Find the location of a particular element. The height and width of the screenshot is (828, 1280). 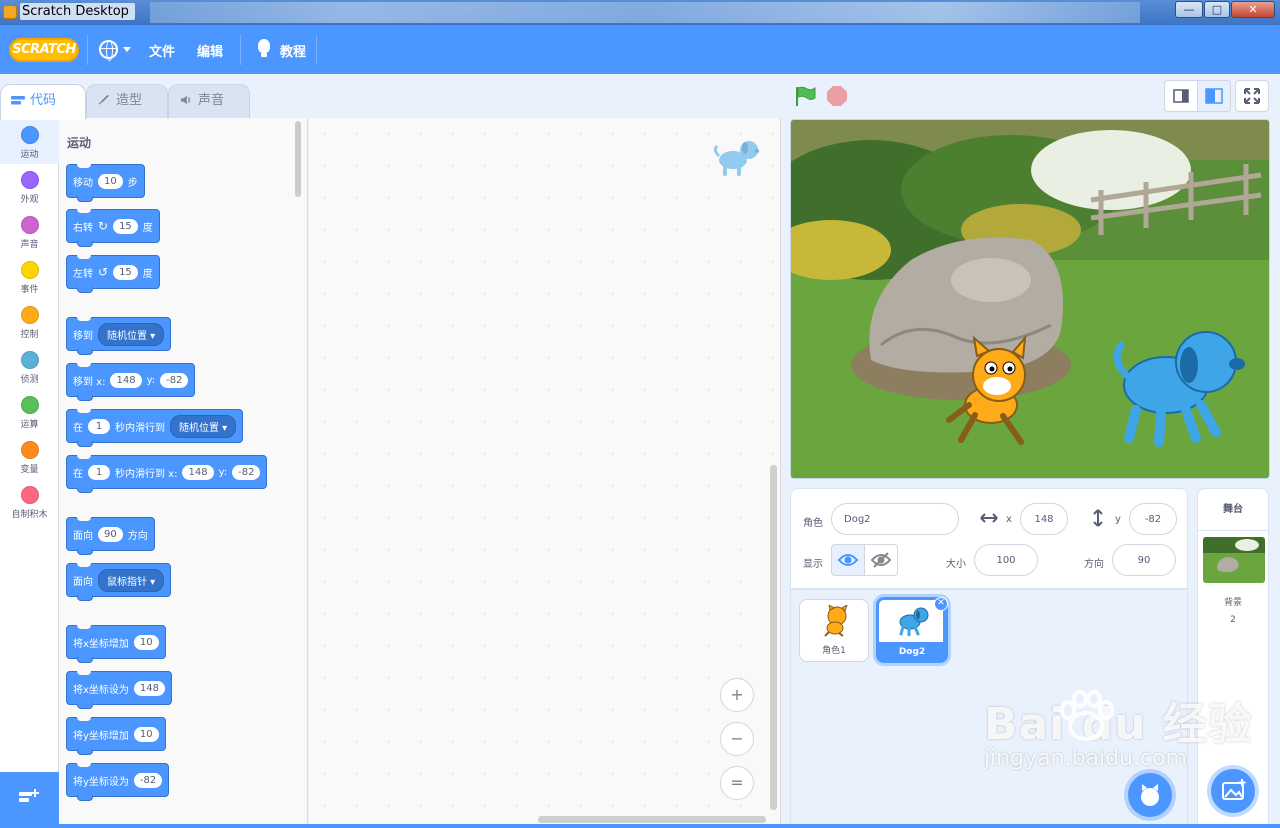

block-glide-xy: 在 1 秒内滑行到 x: 148 y: -82 is located at coordinates (167, 474).